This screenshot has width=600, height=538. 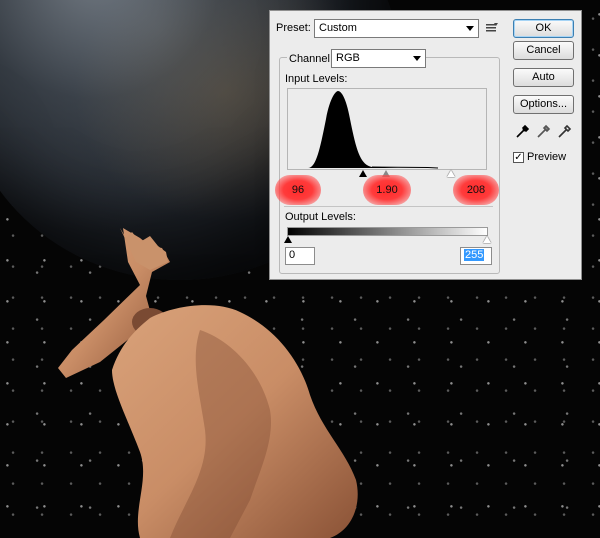 What do you see at coordinates (543, 77) in the screenshot?
I see `auto-button: Auto` at bounding box center [543, 77].